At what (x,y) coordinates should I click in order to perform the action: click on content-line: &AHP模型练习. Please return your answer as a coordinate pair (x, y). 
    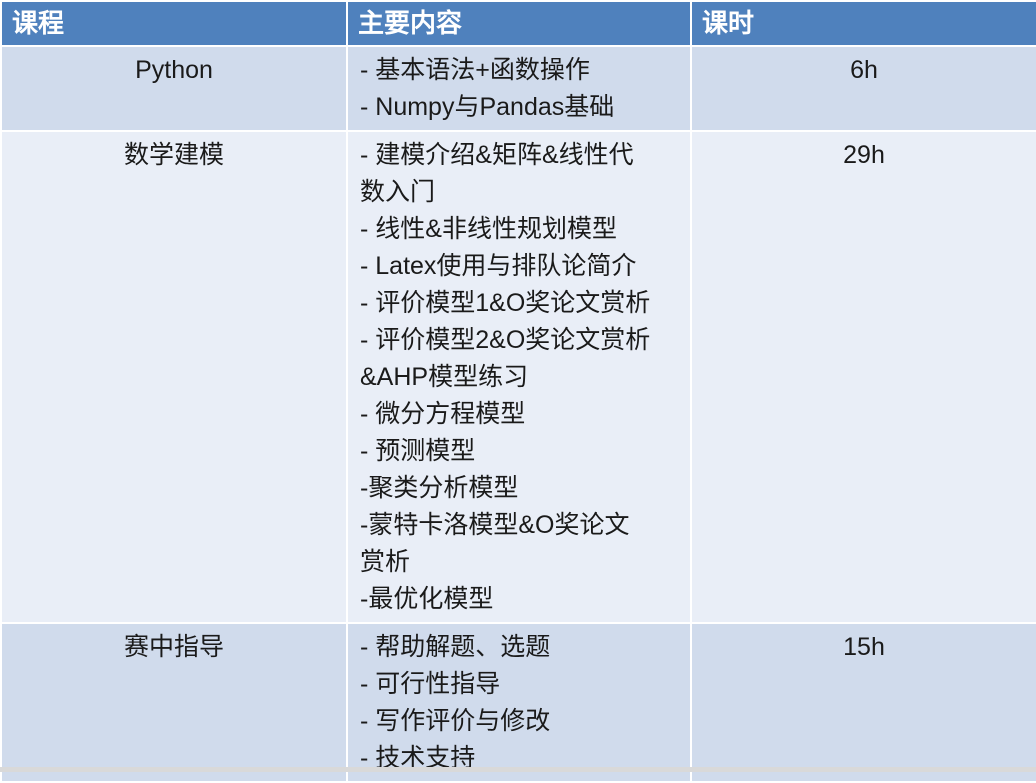
    Looking at the image, I should click on (444, 377).